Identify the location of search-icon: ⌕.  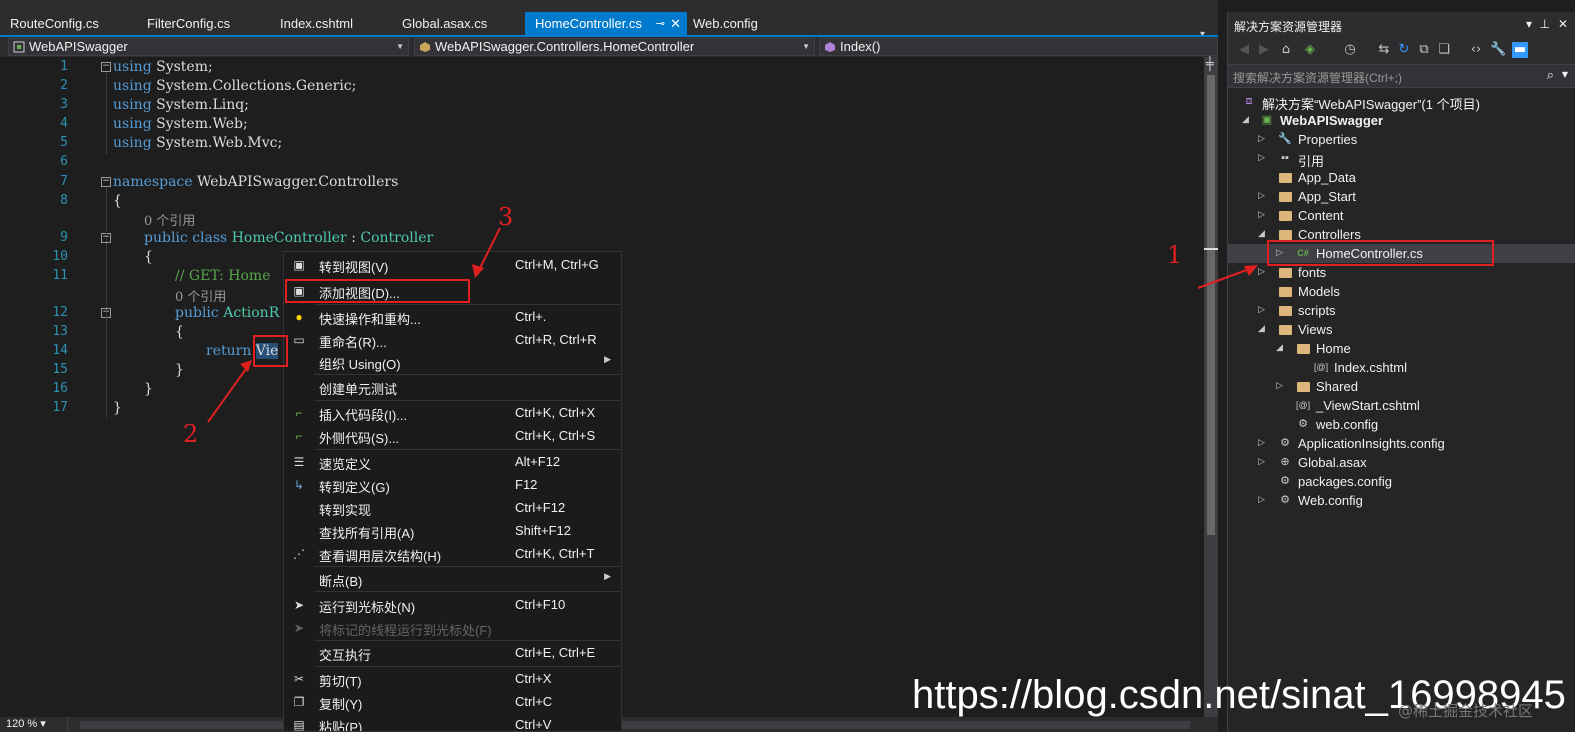
(1550, 75).